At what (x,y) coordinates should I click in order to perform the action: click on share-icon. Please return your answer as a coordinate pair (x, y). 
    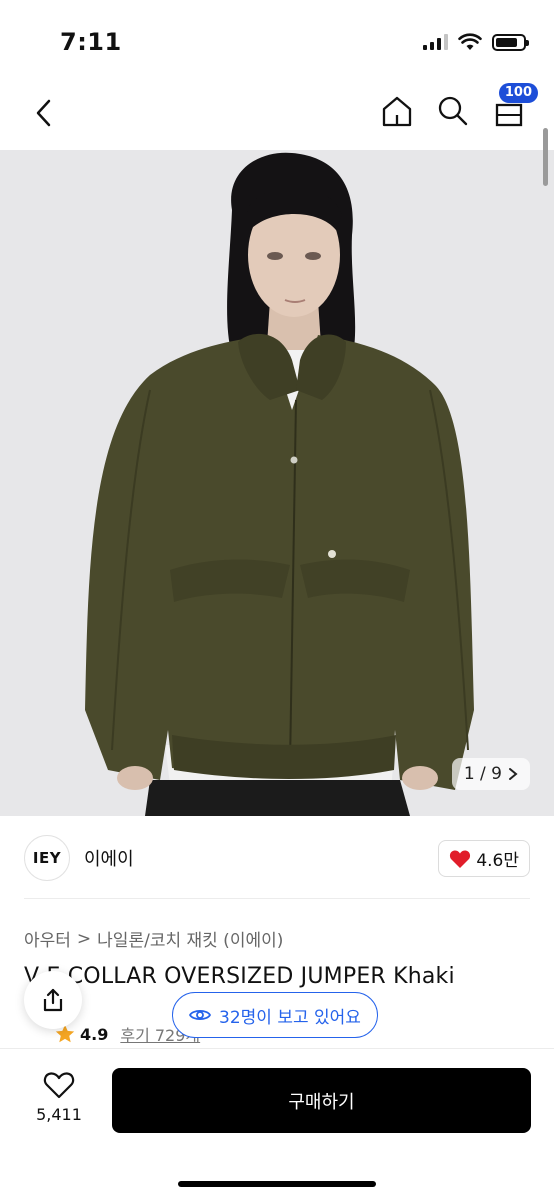
    Looking at the image, I should click on (53, 1000).